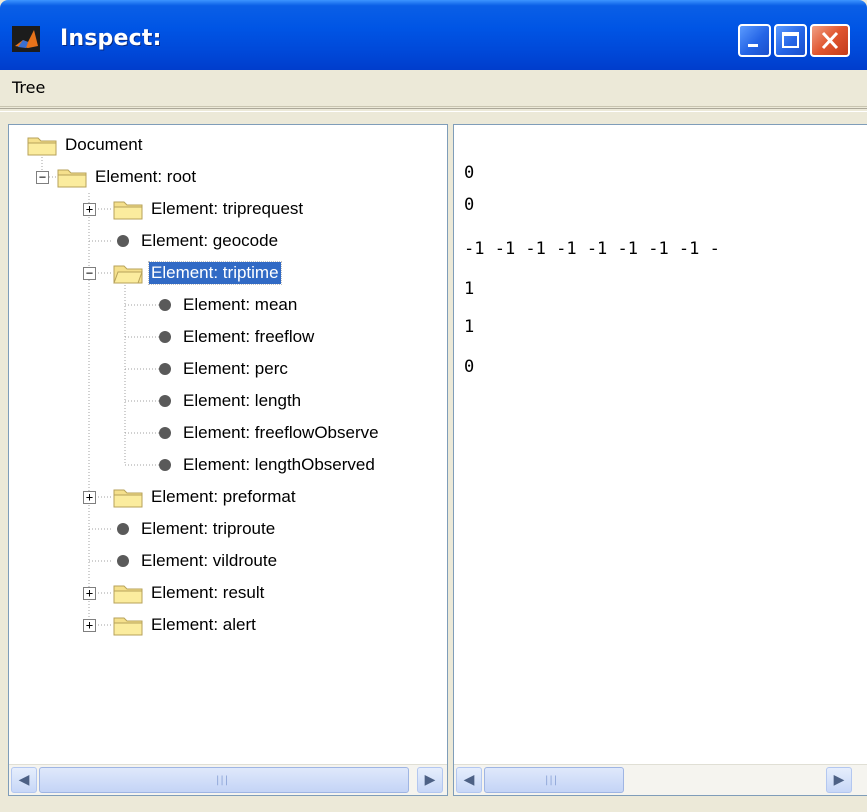 The height and width of the screenshot is (812, 867). Describe the element at coordinates (89, 273) in the screenshot. I see `collapse-triptime-toggle: −` at that location.